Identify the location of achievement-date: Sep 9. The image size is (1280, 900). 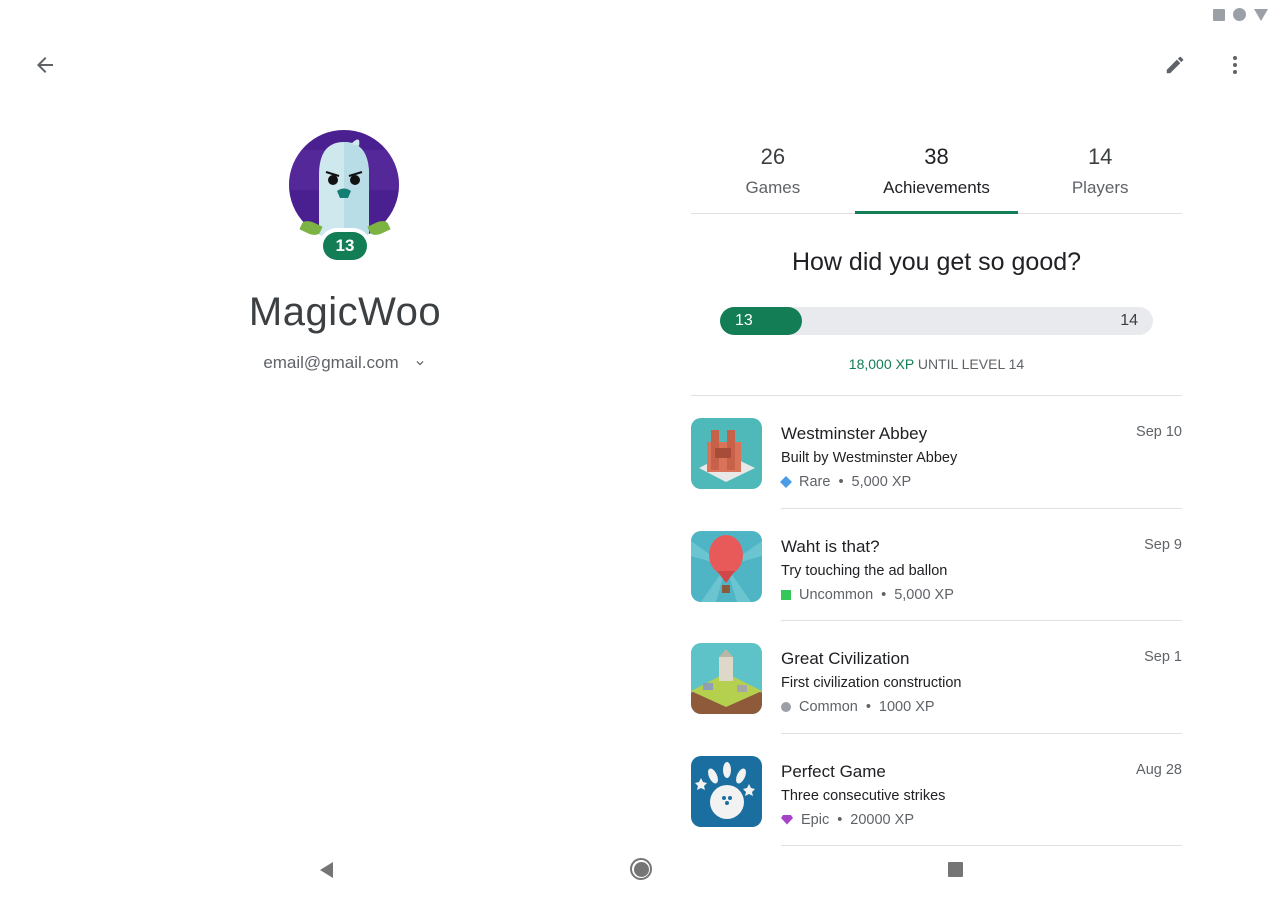
(1163, 544).